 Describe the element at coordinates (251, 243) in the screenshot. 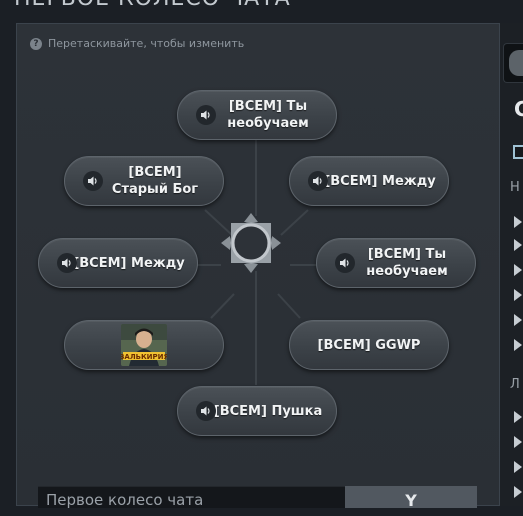

I see `wheel-center-emblem` at that location.